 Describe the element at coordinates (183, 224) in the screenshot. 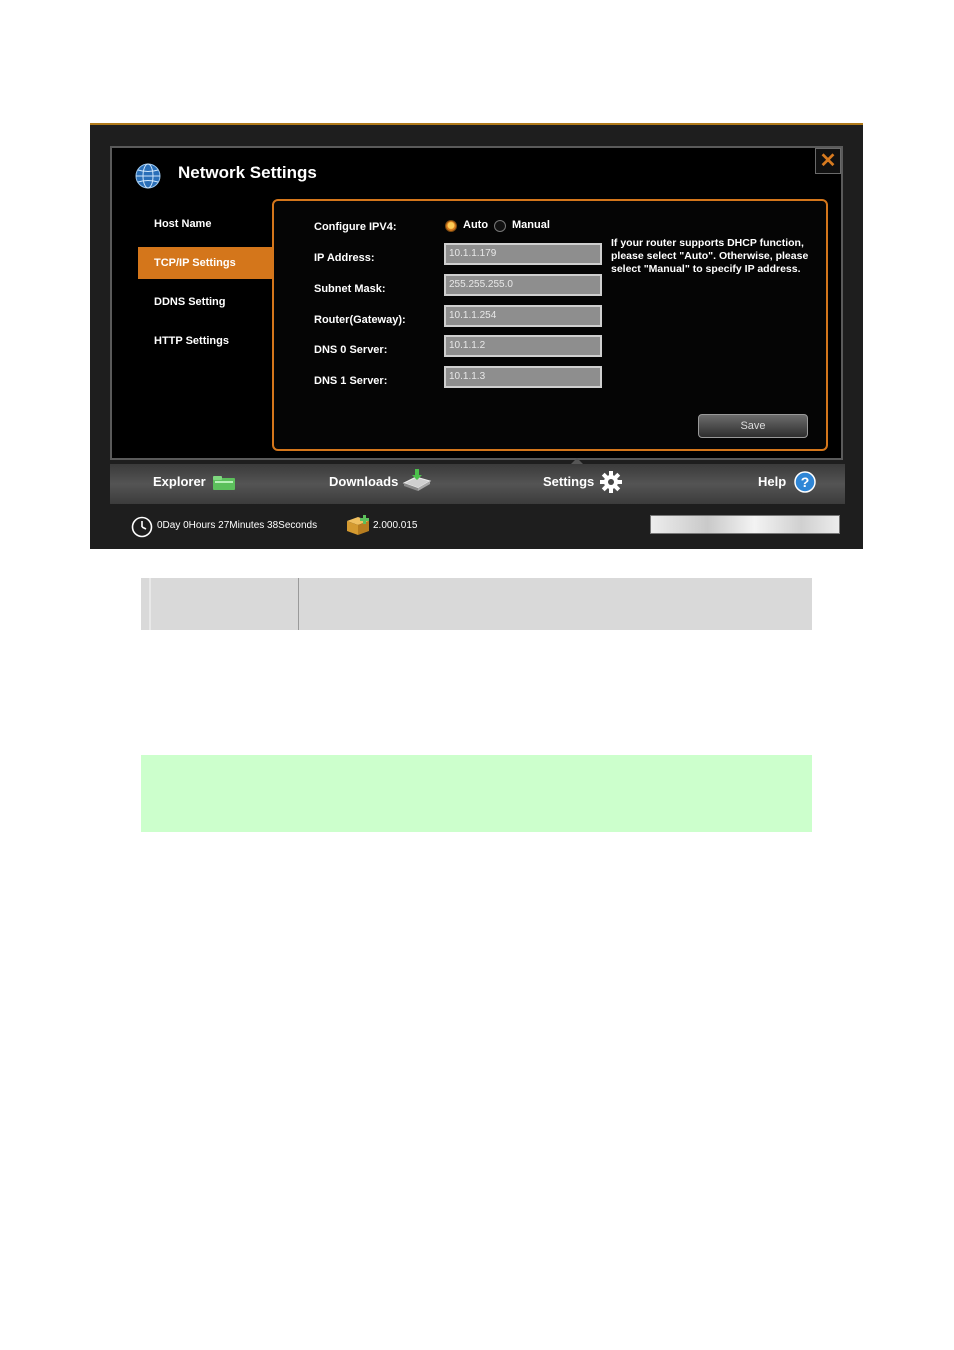

I see `sidebar-item-label: Host Name` at that location.